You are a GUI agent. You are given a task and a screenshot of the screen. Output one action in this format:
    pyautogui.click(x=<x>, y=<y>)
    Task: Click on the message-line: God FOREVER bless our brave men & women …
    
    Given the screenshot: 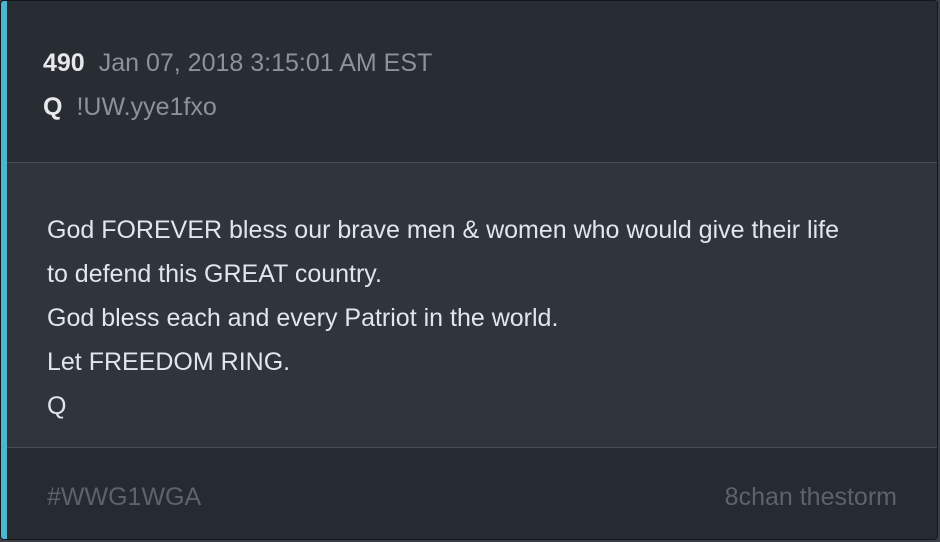 What is the action you would take?
    pyautogui.click(x=443, y=230)
    